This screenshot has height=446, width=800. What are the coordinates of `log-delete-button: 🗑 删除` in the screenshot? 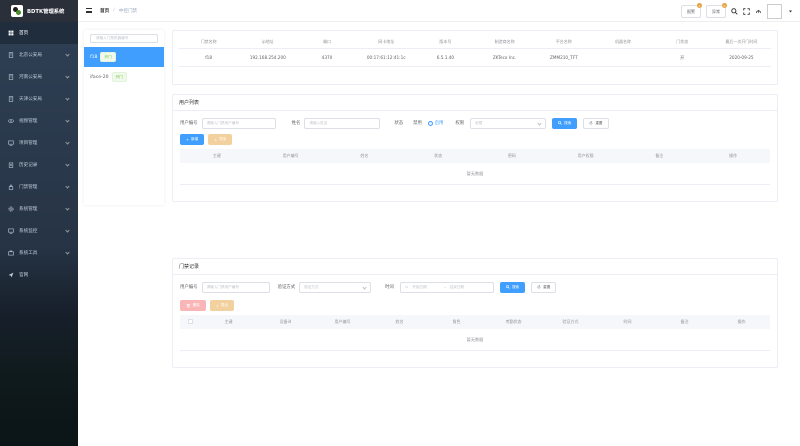 It's located at (193, 305).